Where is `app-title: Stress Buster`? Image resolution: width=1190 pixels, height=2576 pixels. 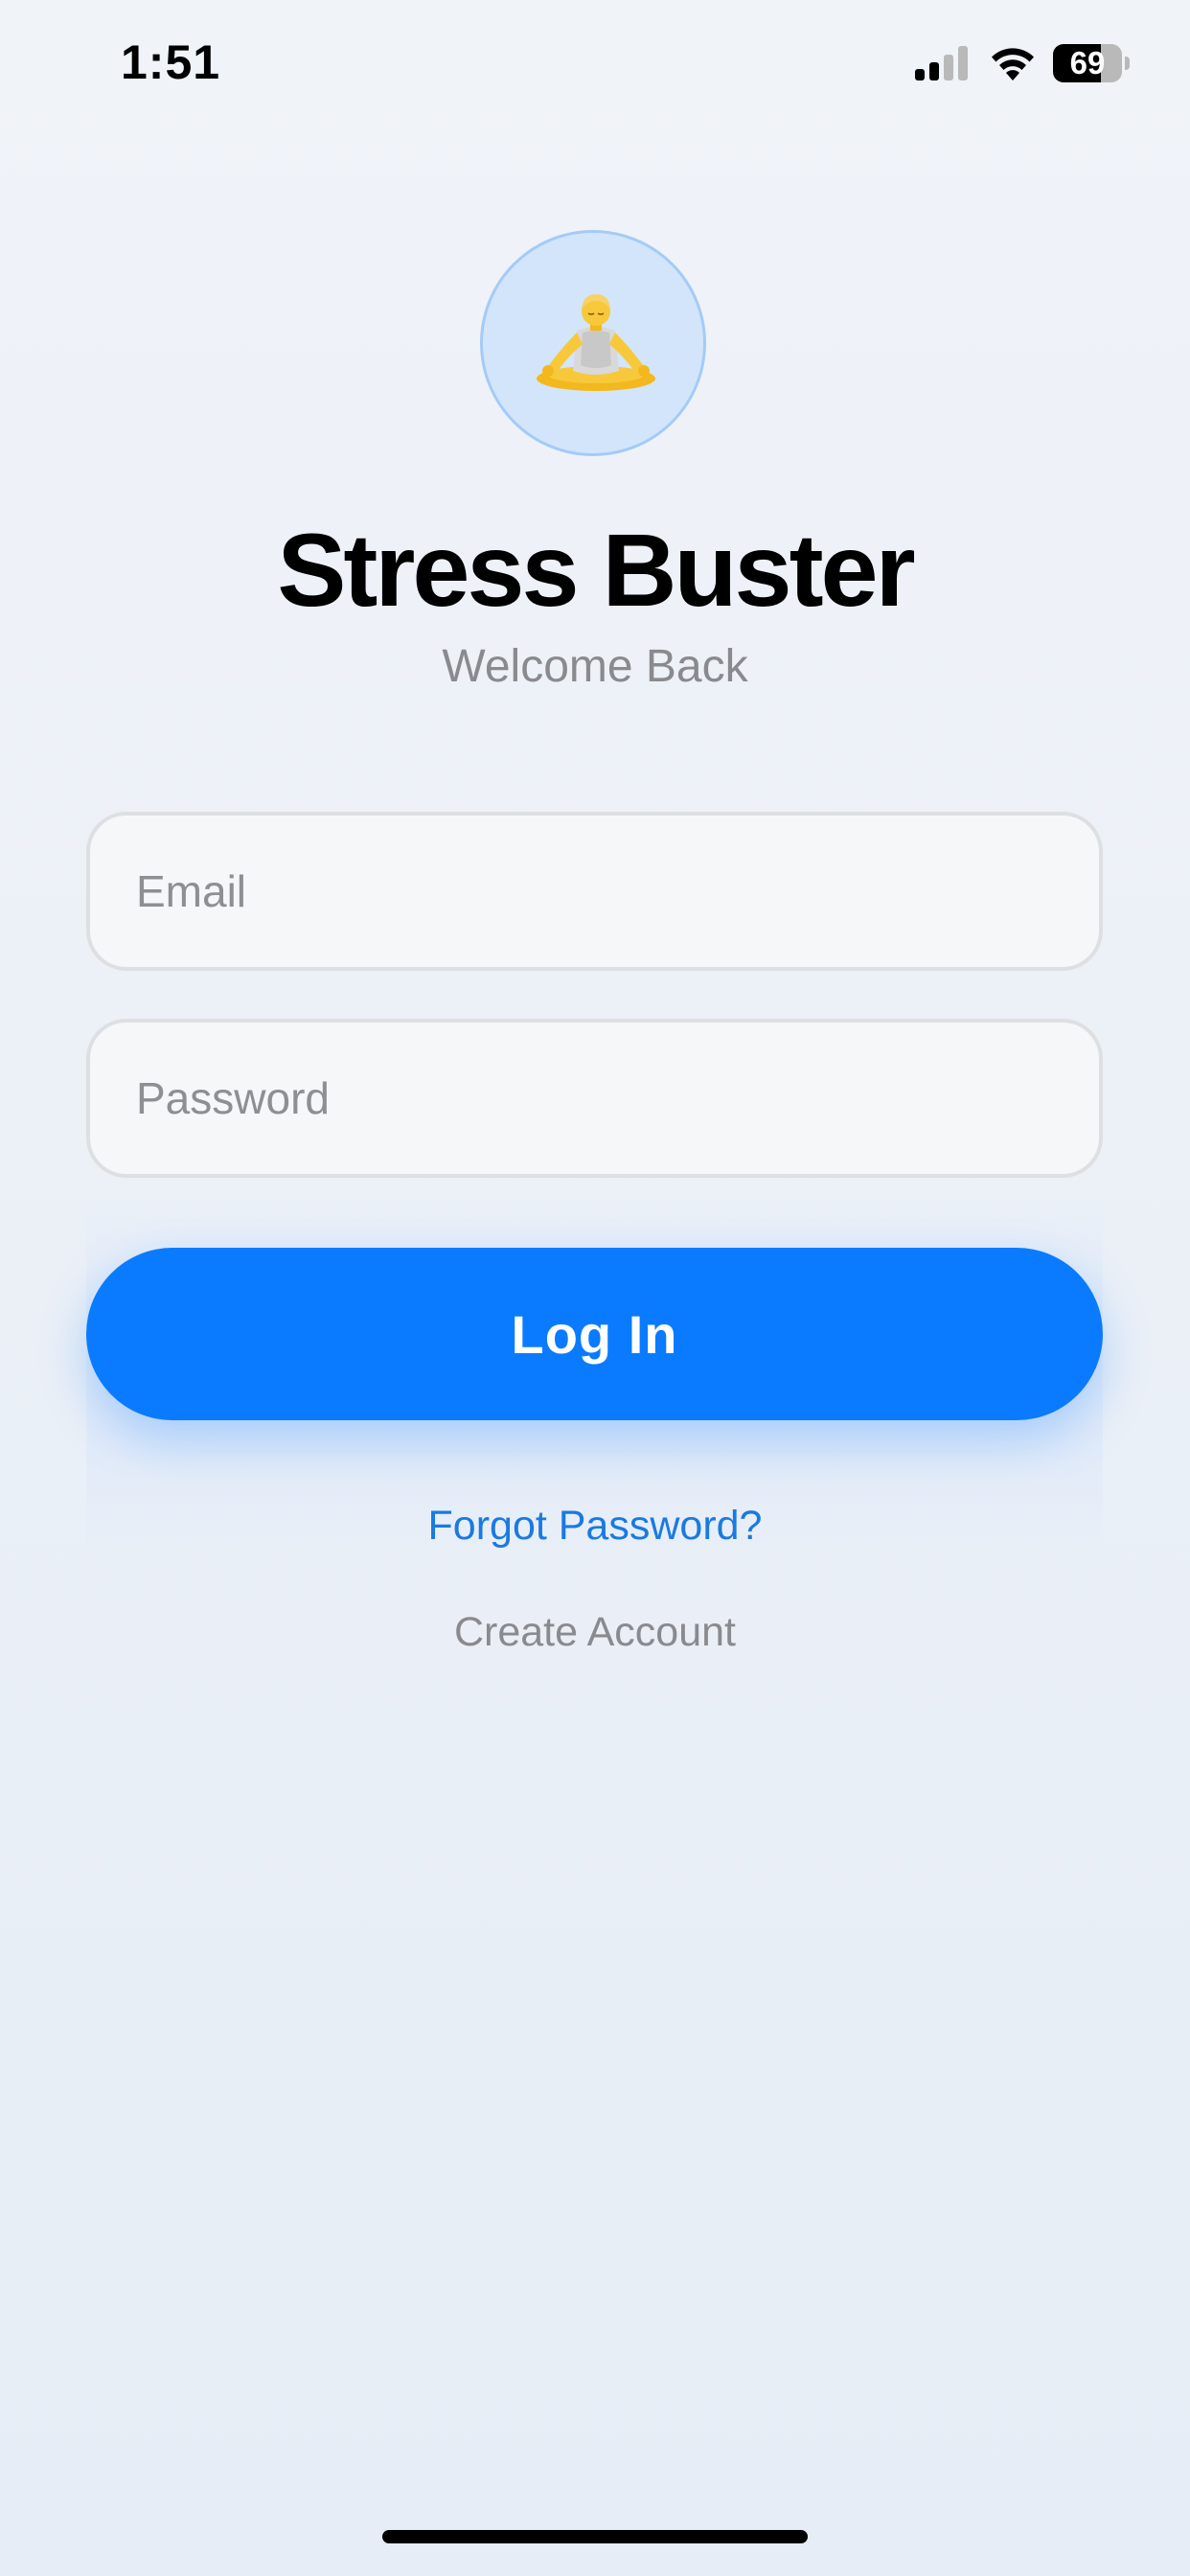 app-title: Stress Buster is located at coordinates (596, 570).